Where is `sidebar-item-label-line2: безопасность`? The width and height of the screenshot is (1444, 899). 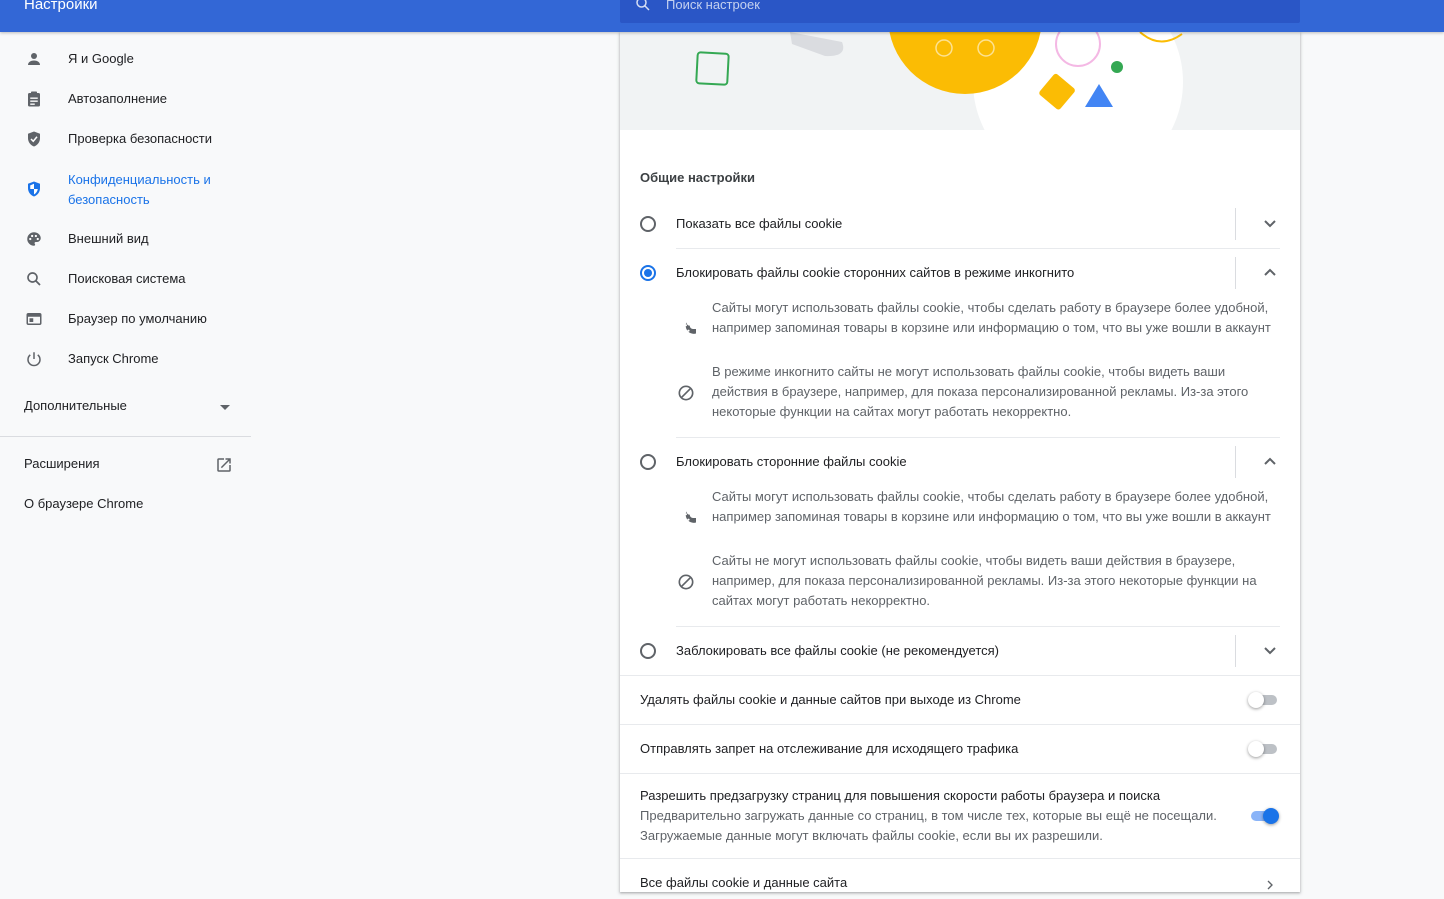 sidebar-item-label-line2: безопасность is located at coordinates (109, 199).